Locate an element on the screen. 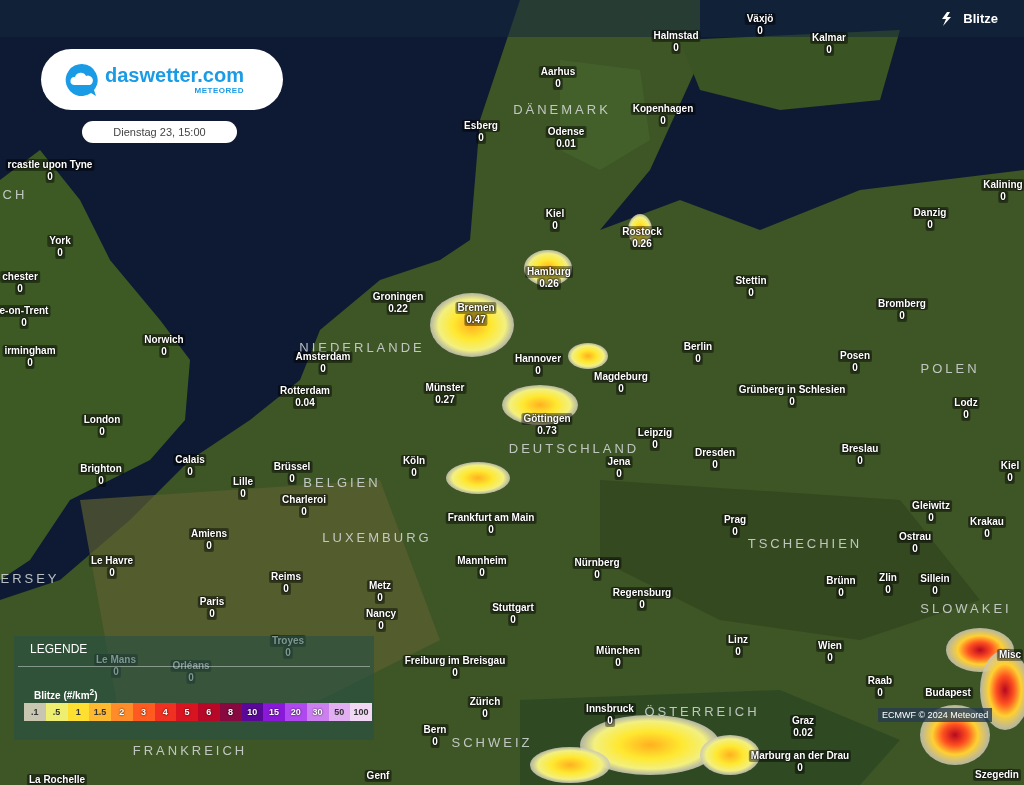 The image size is (1024, 785). country-label: SCHWEIZ is located at coordinates (492, 742).